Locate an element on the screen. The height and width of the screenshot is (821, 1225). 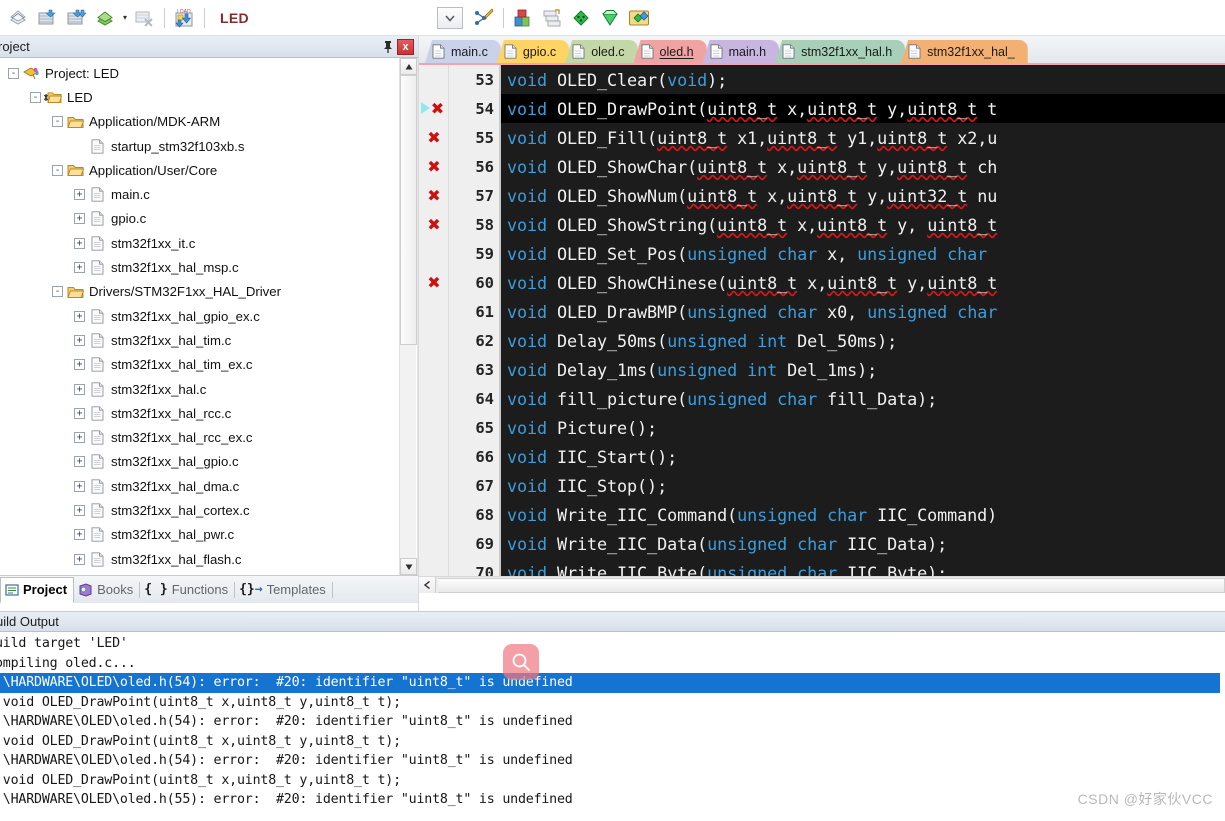
code-text: void OLED_Clear(void); is located at coordinates (863, 79).